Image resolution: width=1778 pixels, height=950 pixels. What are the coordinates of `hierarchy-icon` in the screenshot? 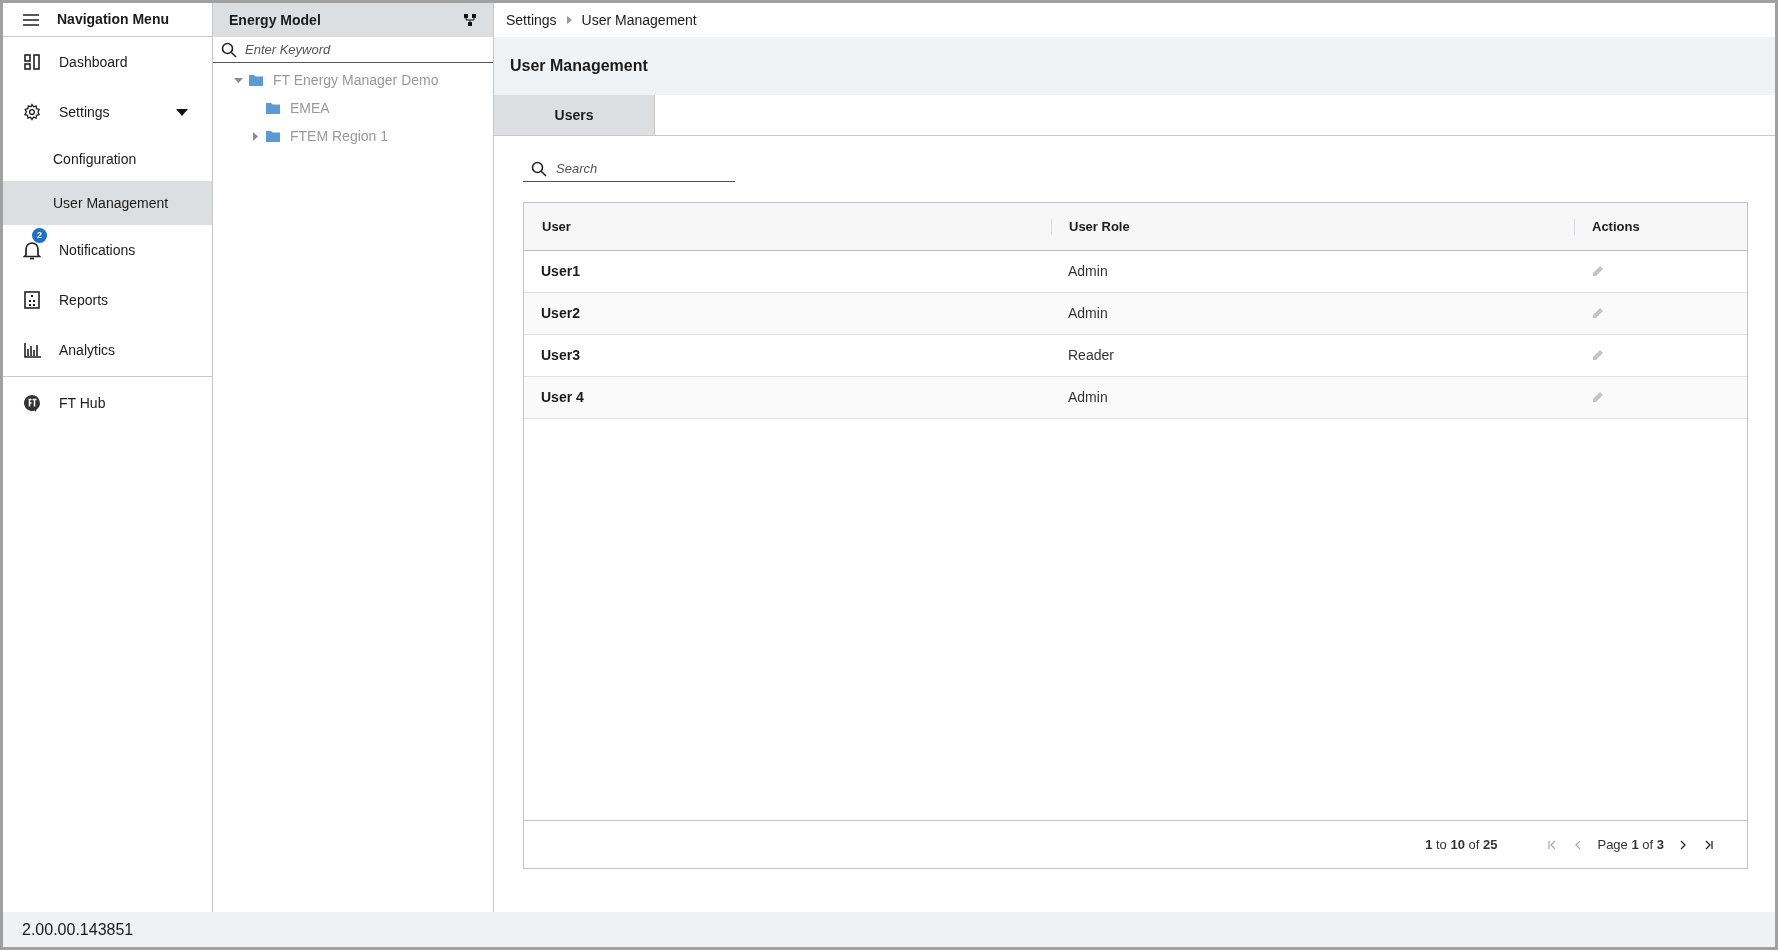 It's located at (470, 20).